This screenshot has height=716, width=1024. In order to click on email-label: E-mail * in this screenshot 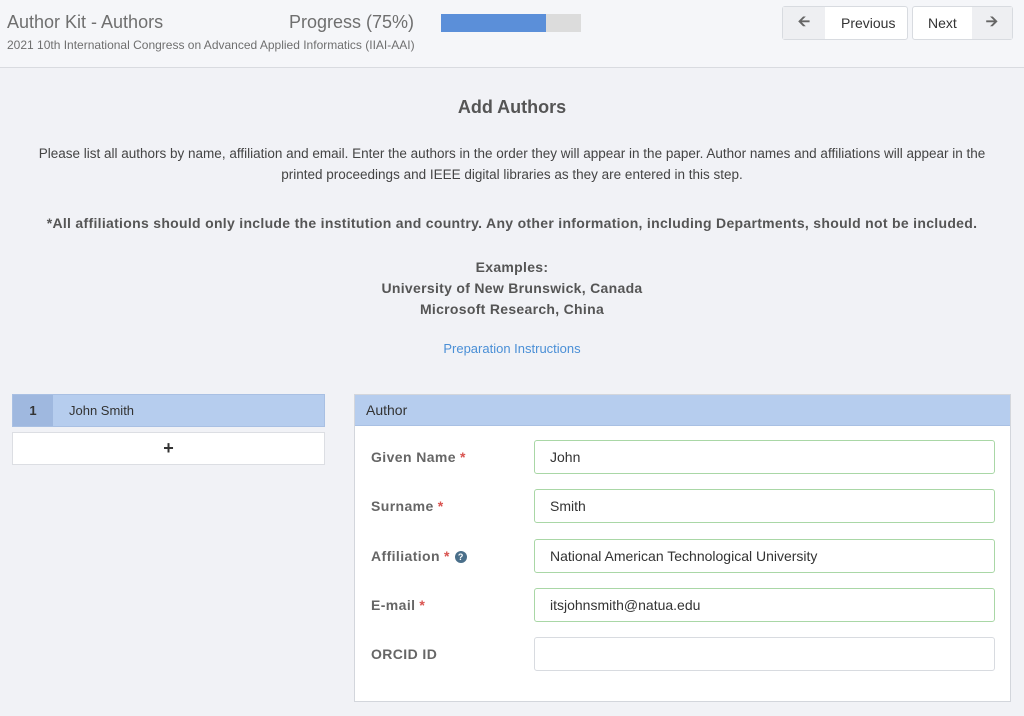, I will do `click(398, 605)`.